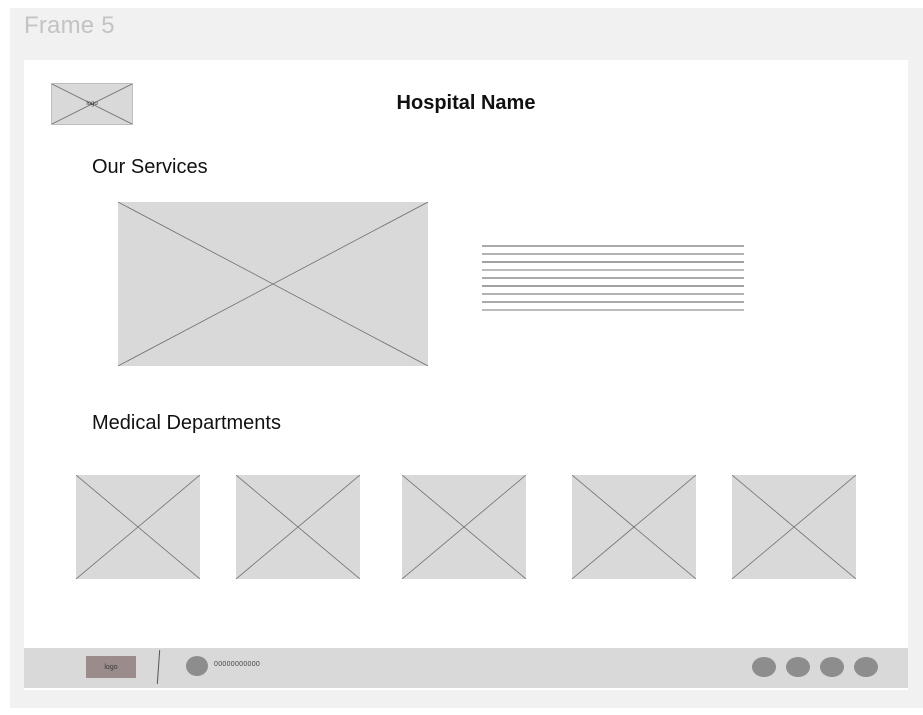  Describe the element at coordinates (111, 667) in the screenshot. I see `footer-logo: logo` at that location.